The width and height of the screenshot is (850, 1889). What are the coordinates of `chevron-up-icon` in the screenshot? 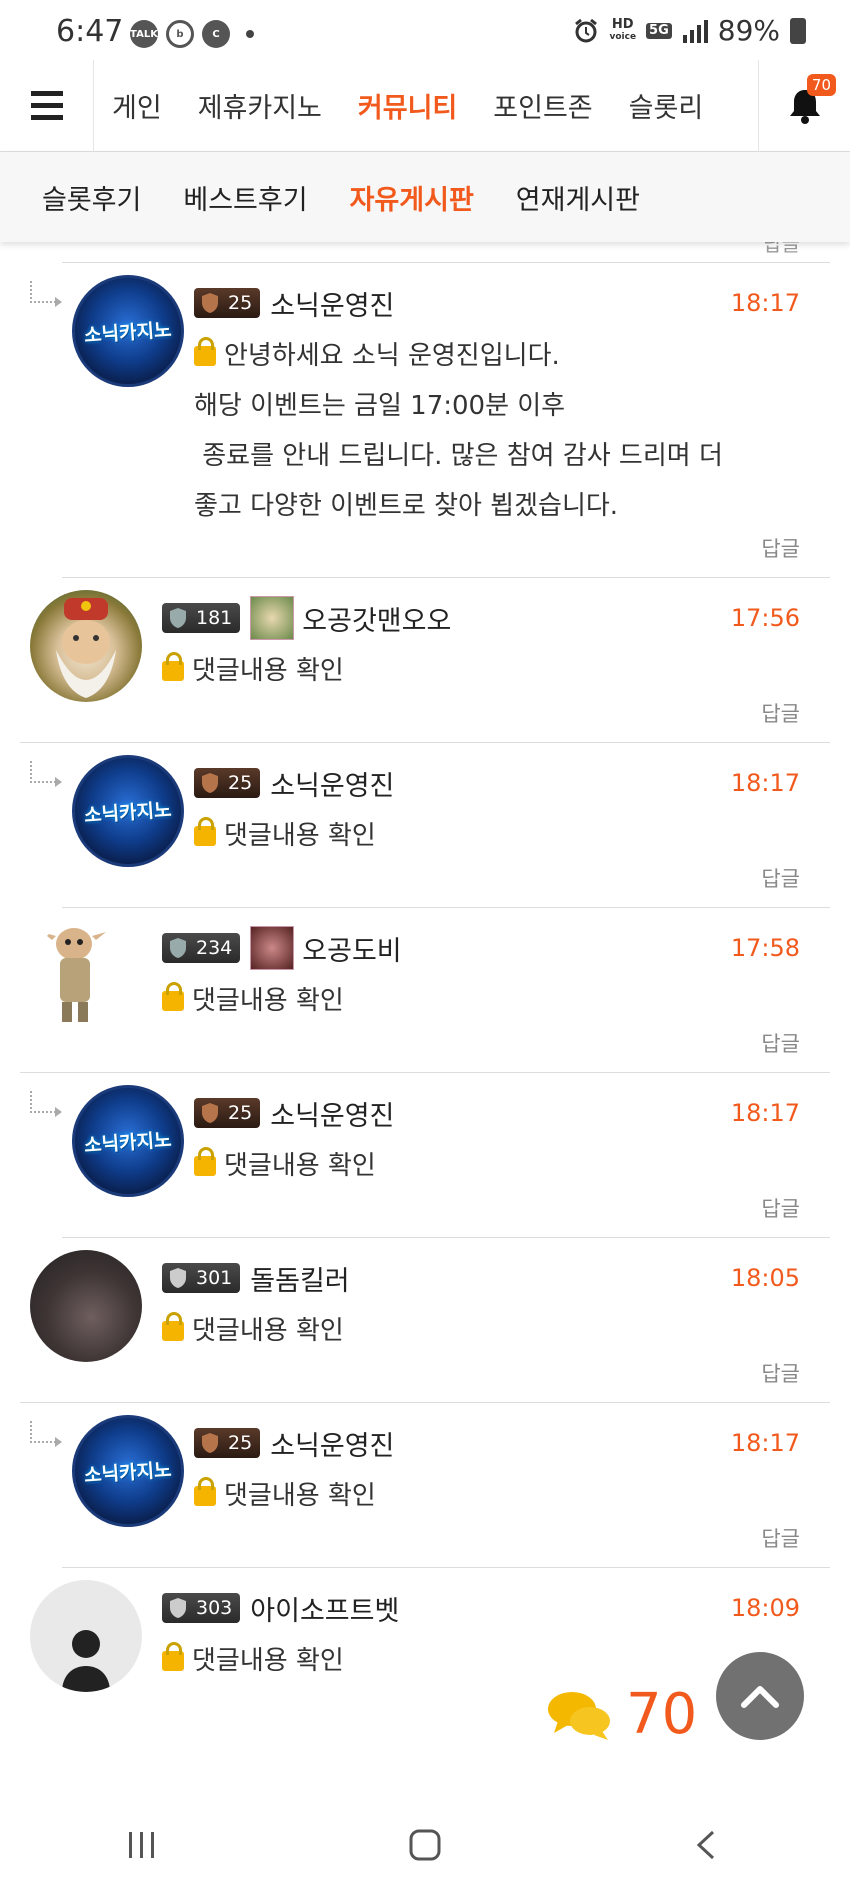 It's located at (760, 1697).